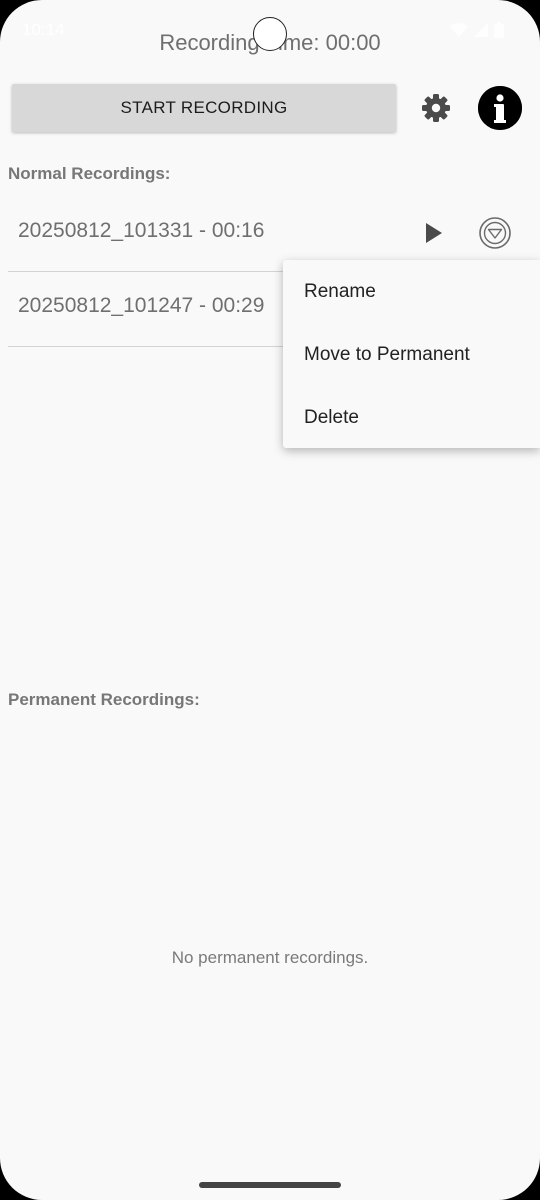  What do you see at coordinates (270, 34) in the screenshot?
I see `camera-cutout` at bounding box center [270, 34].